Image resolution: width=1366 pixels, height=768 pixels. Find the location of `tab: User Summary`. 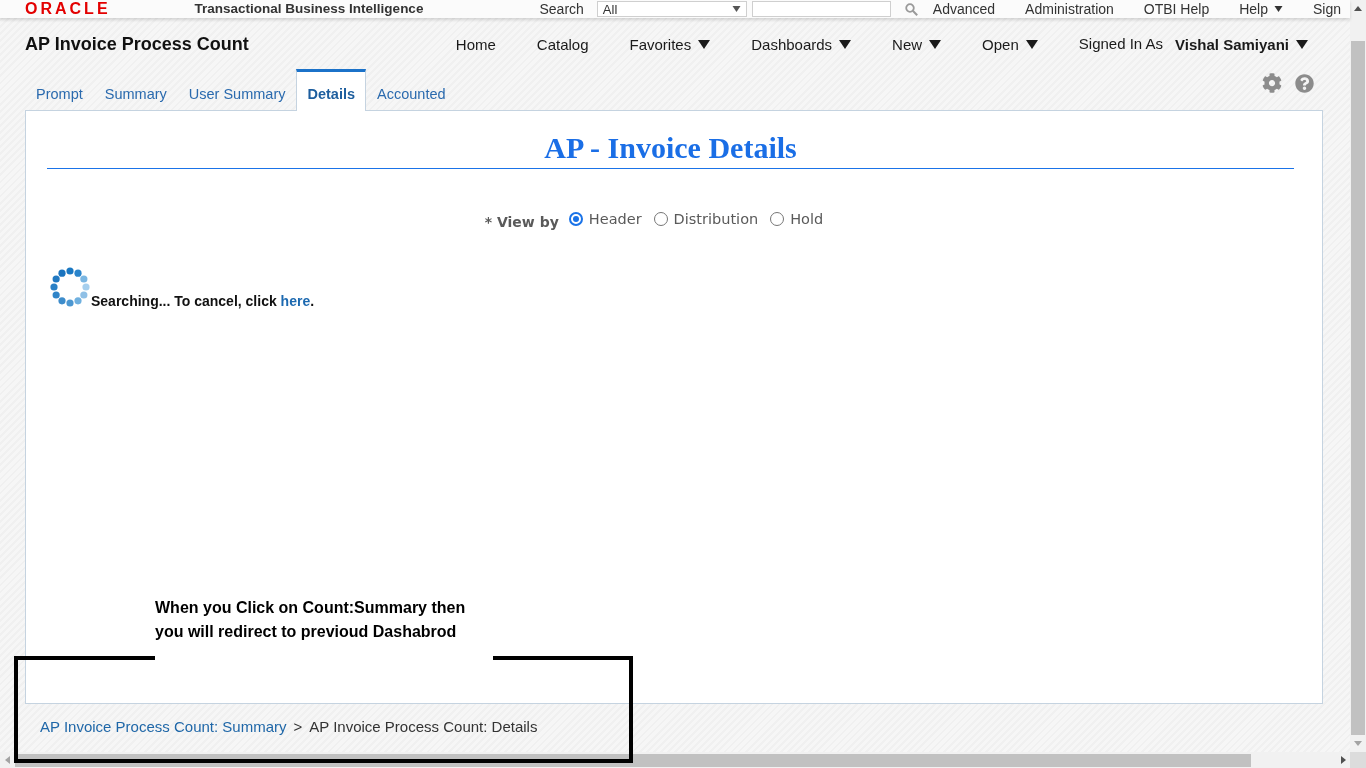

tab: User Summary is located at coordinates (237, 90).